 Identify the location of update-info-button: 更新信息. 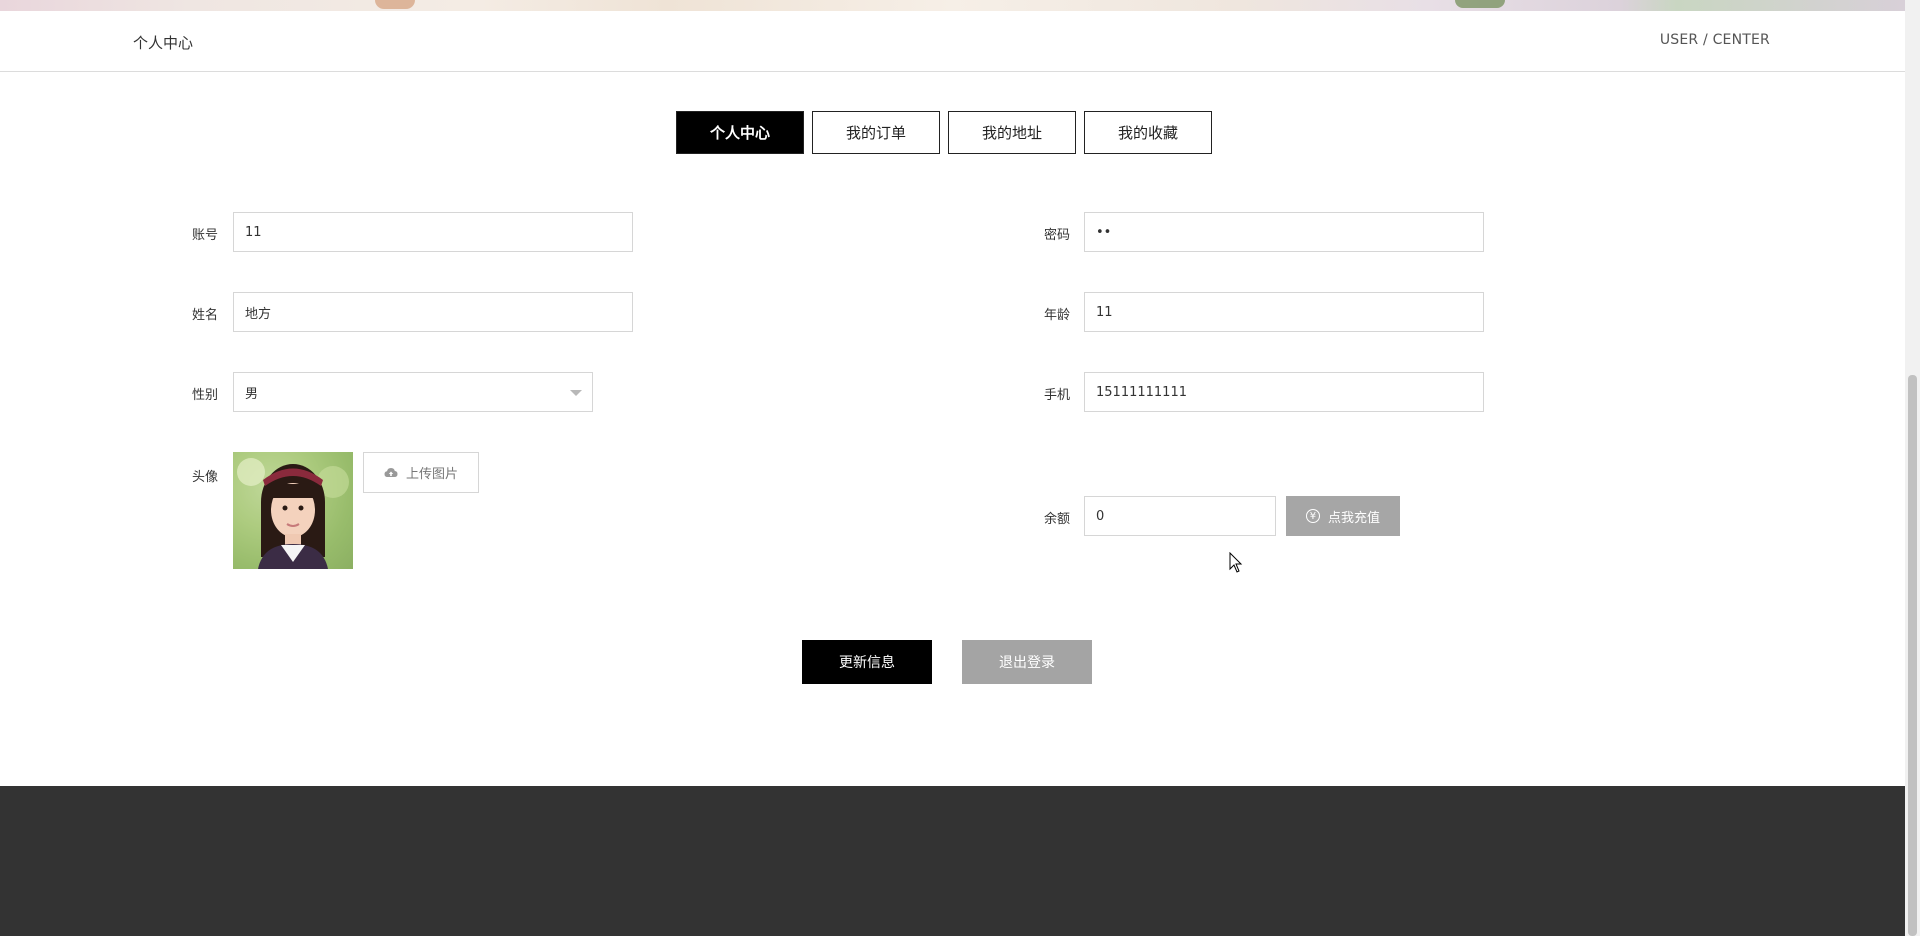
(867, 662).